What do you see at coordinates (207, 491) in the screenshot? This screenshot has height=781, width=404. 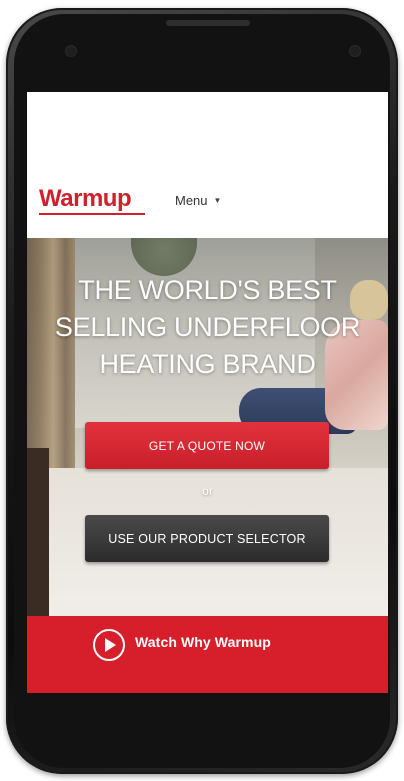 I see `or-separator: or` at bounding box center [207, 491].